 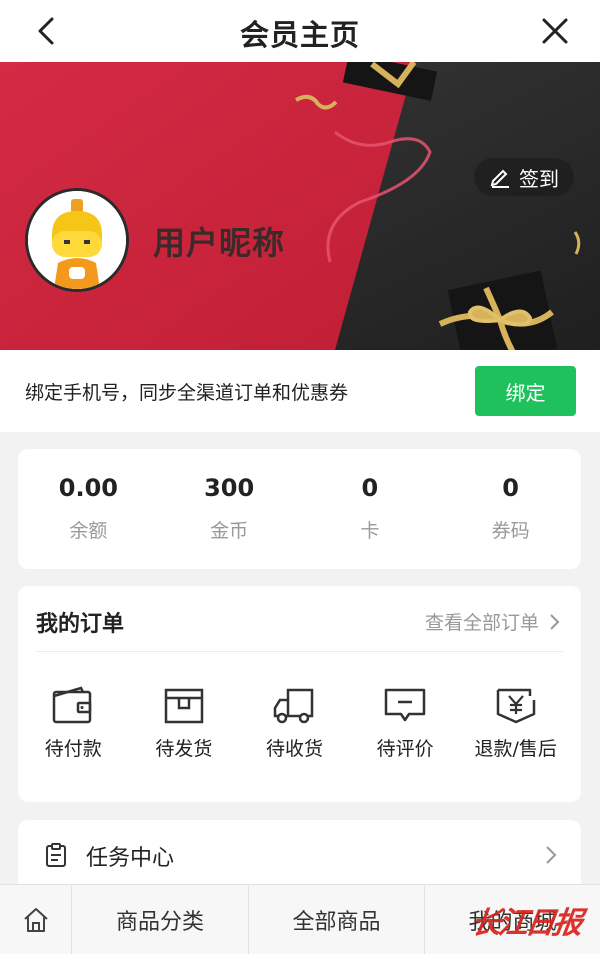 I want to click on order-status-label: 待评价, so click(x=405, y=749).